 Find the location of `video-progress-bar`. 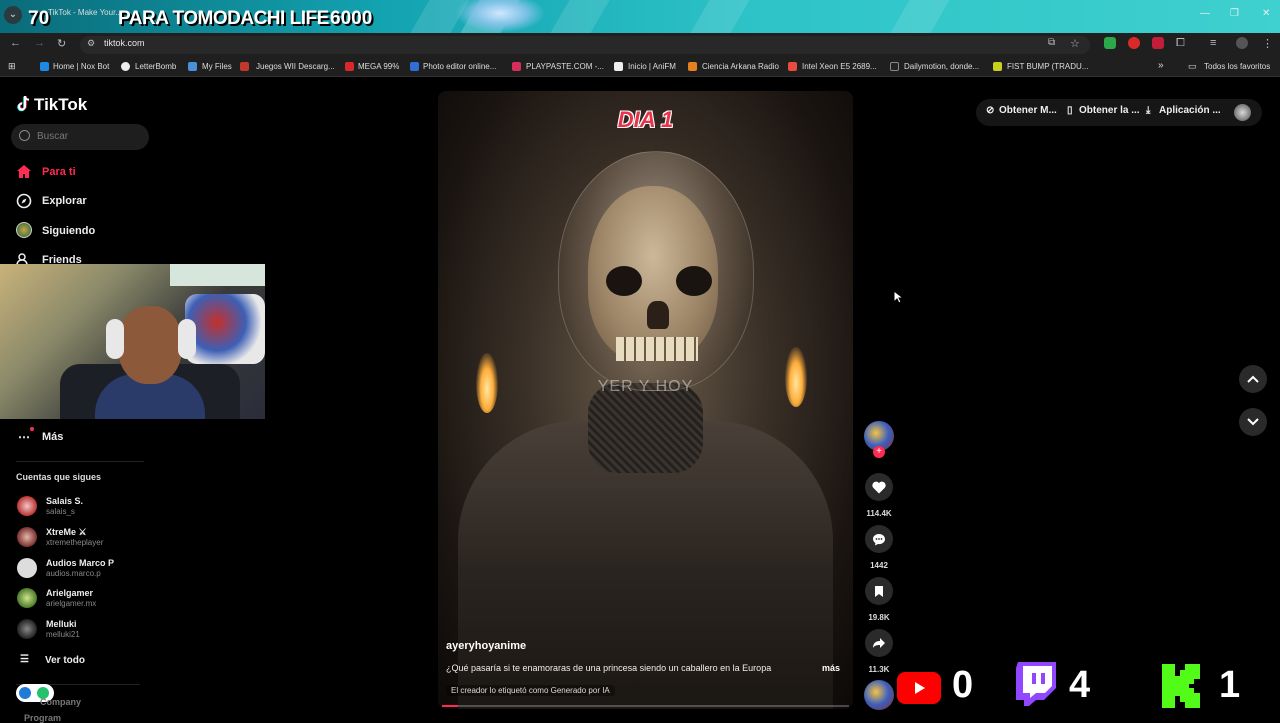

video-progress-bar is located at coordinates (645, 706).